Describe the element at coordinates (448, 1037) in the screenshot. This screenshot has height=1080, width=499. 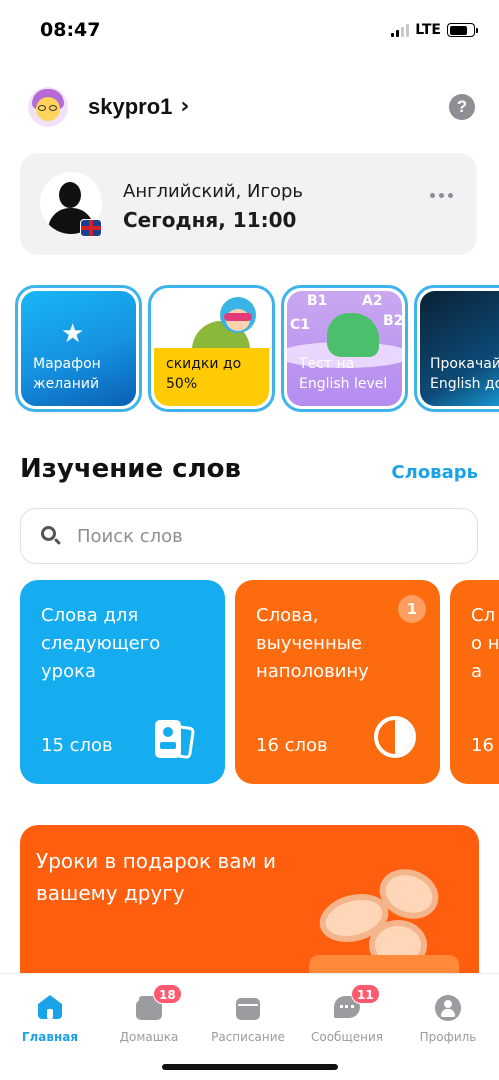
I see `tab-label: Профиль` at that location.